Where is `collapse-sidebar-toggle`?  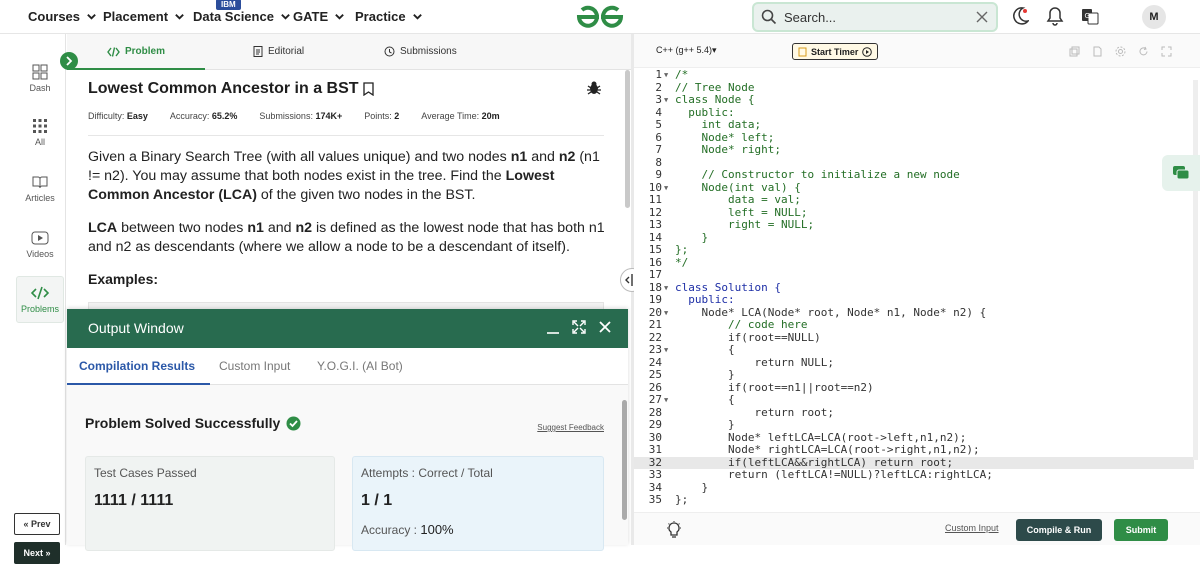
collapse-sidebar-toggle is located at coordinates (69, 61).